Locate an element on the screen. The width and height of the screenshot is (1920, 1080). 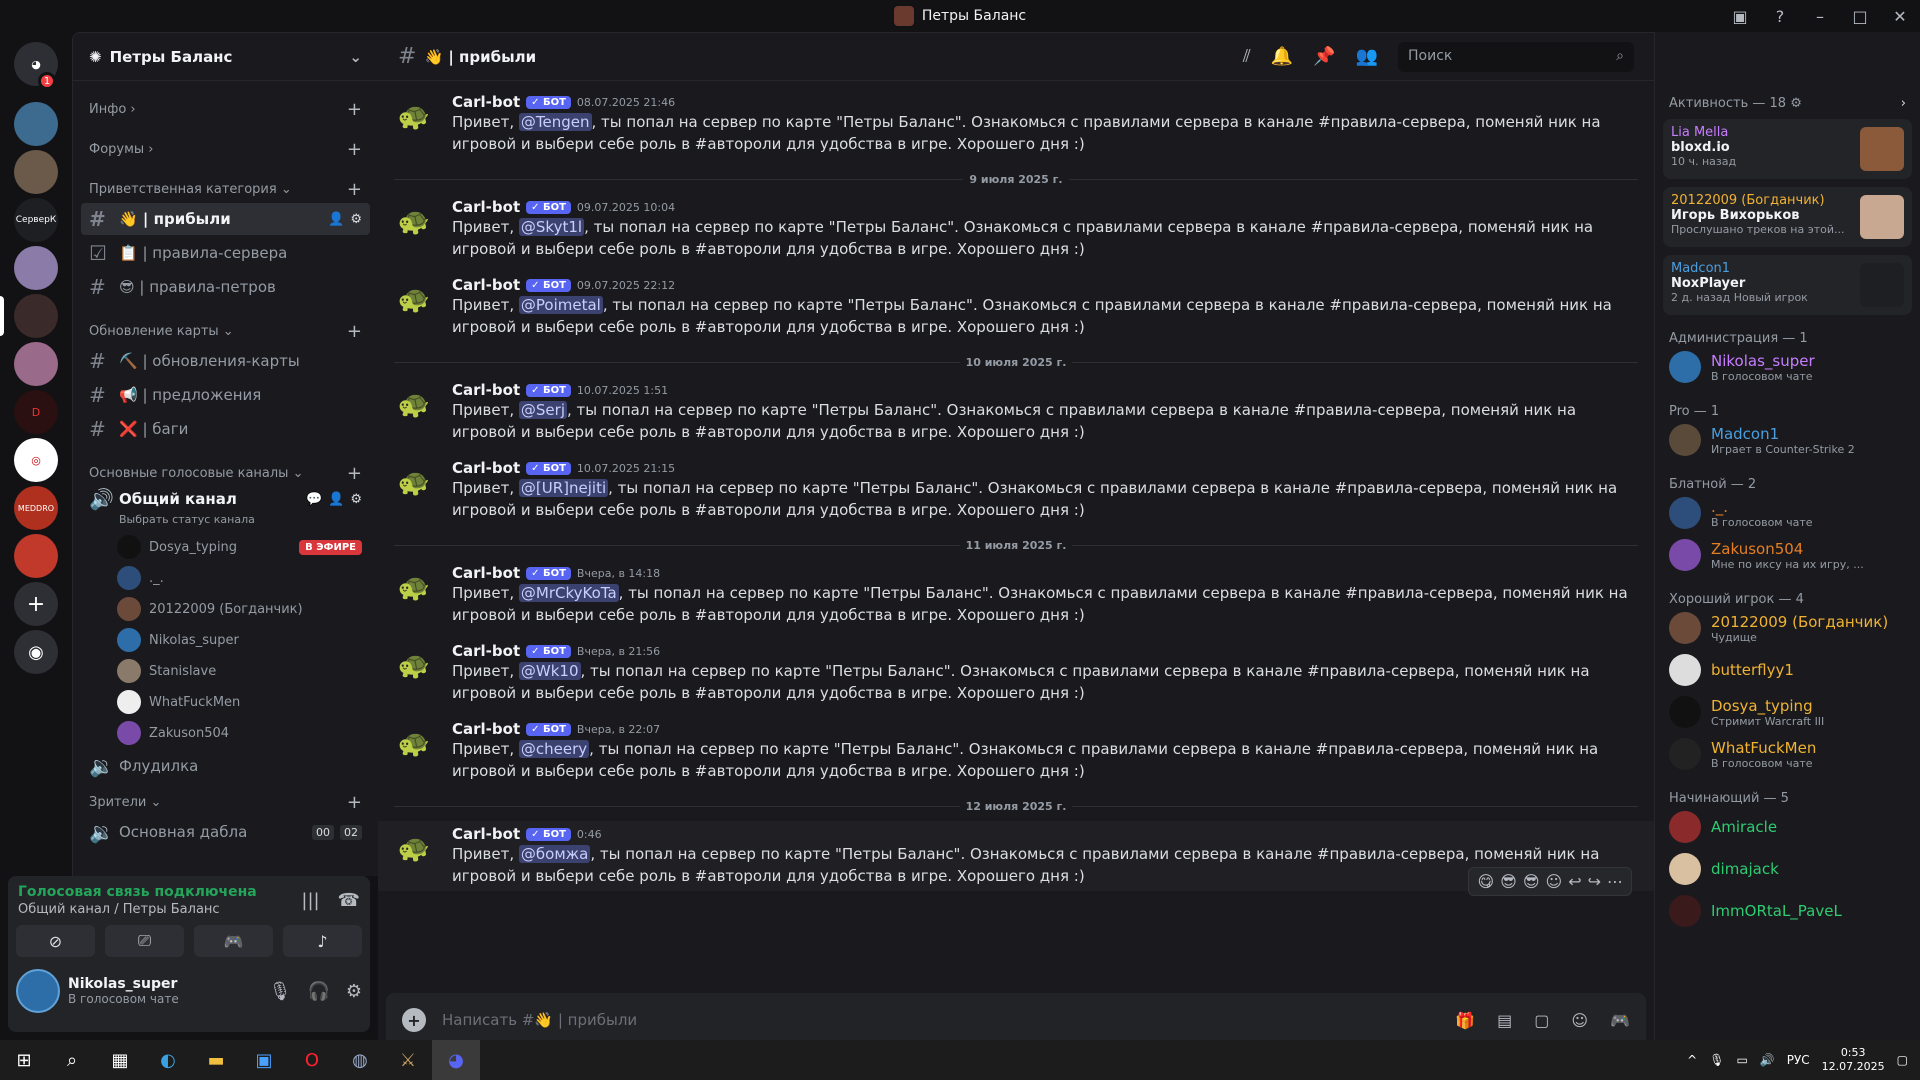
channel-pribyli: # 👋 | прибыли 👤 ⚙ is located at coordinates (225, 219).